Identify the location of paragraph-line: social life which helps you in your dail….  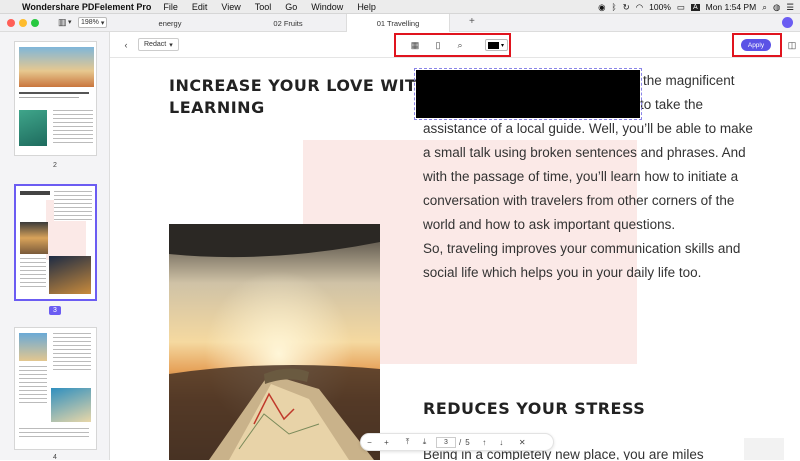
(562, 272).